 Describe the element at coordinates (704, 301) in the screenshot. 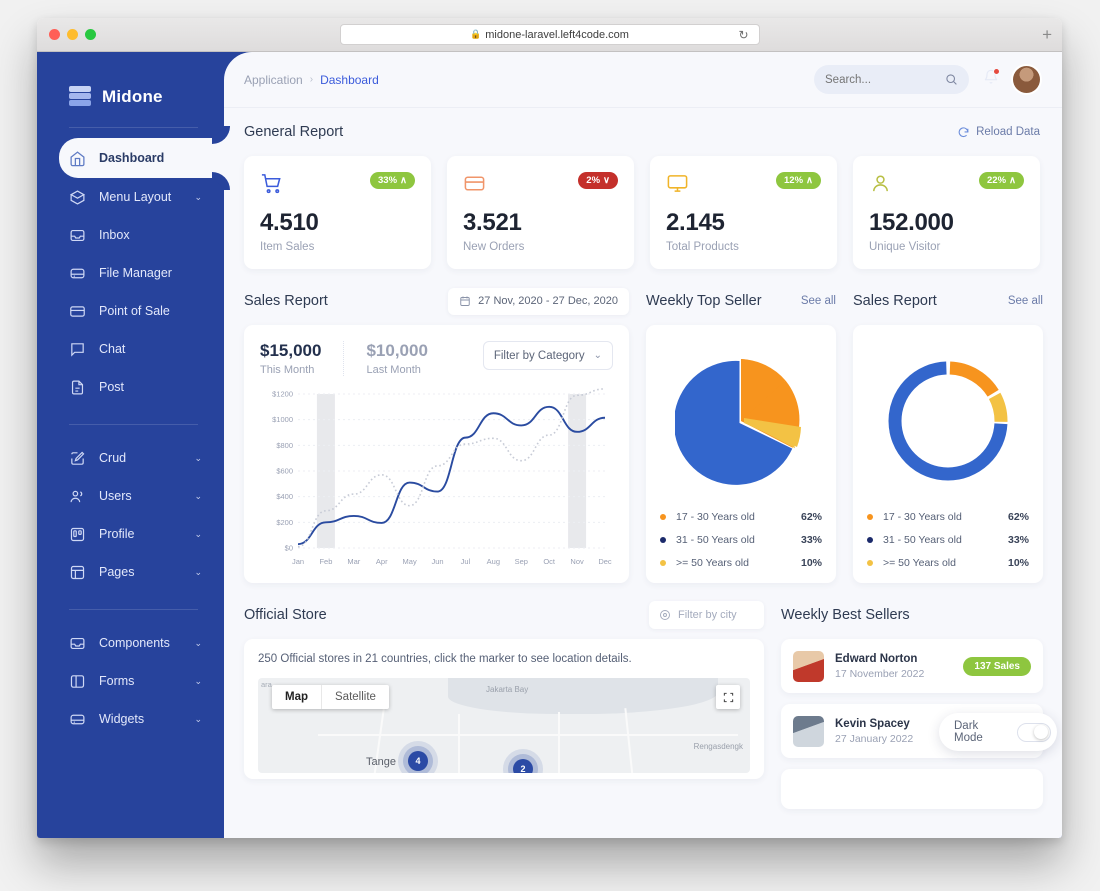

I see `weekly-top-seller-title: Weekly Top Seller` at that location.